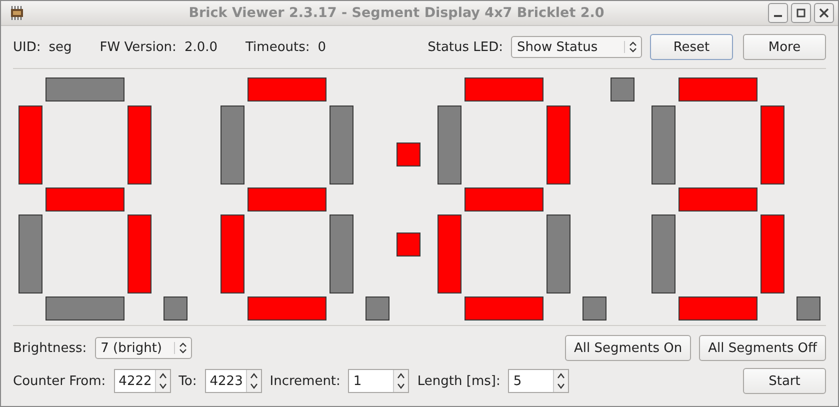 This screenshot has height=407, width=839. Describe the element at coordinates (397, 13) in the screenshot. I see `window-title: Brick Viewer 2.3.17 - Segment Display 4x7 Bricklet 2.0` at that location.